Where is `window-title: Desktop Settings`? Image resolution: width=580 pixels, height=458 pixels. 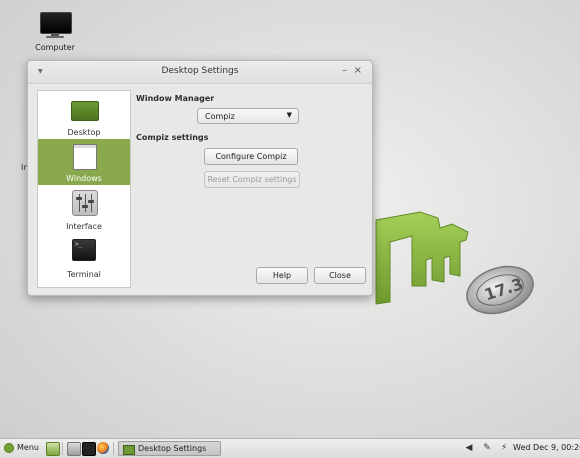
window-title: Desktop Settings is located at coordinates (200, 71).